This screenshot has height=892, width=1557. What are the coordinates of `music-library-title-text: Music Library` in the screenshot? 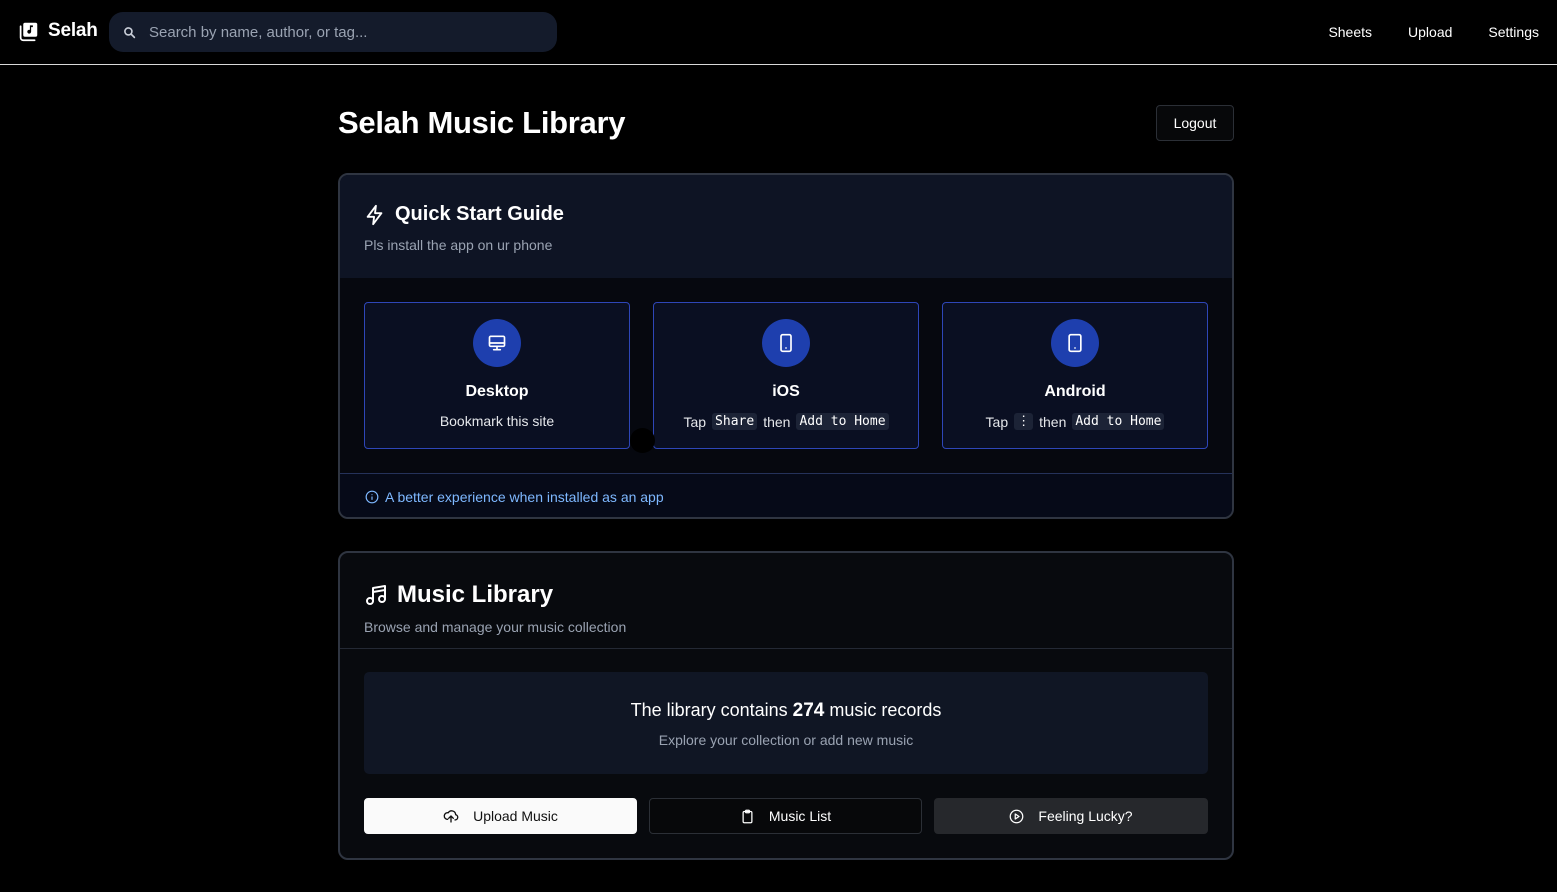 It's located at (475, 594).